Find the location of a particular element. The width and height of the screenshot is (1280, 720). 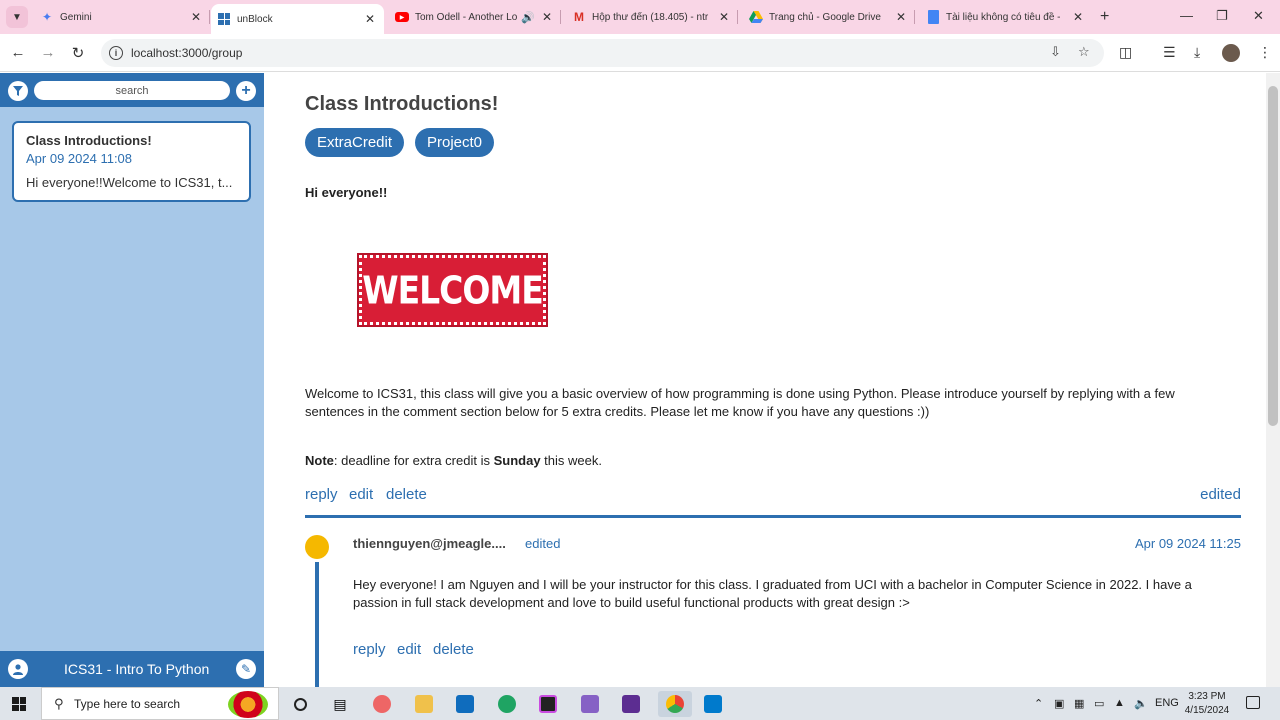

forward-arrow-icon: → is located at coordinates (48, 52).